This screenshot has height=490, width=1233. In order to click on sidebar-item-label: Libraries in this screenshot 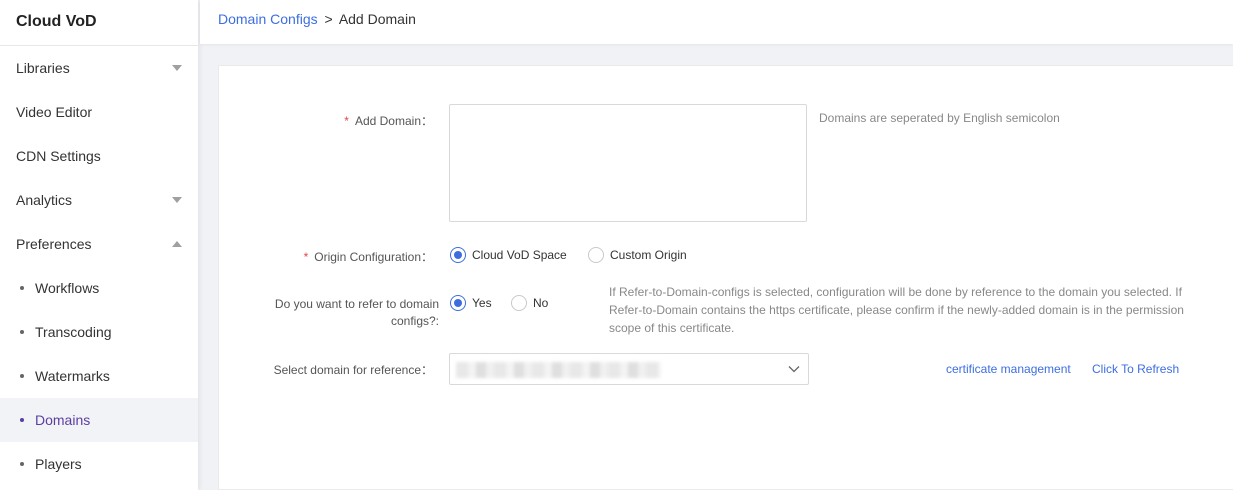, I will do `click(43, 68)`.